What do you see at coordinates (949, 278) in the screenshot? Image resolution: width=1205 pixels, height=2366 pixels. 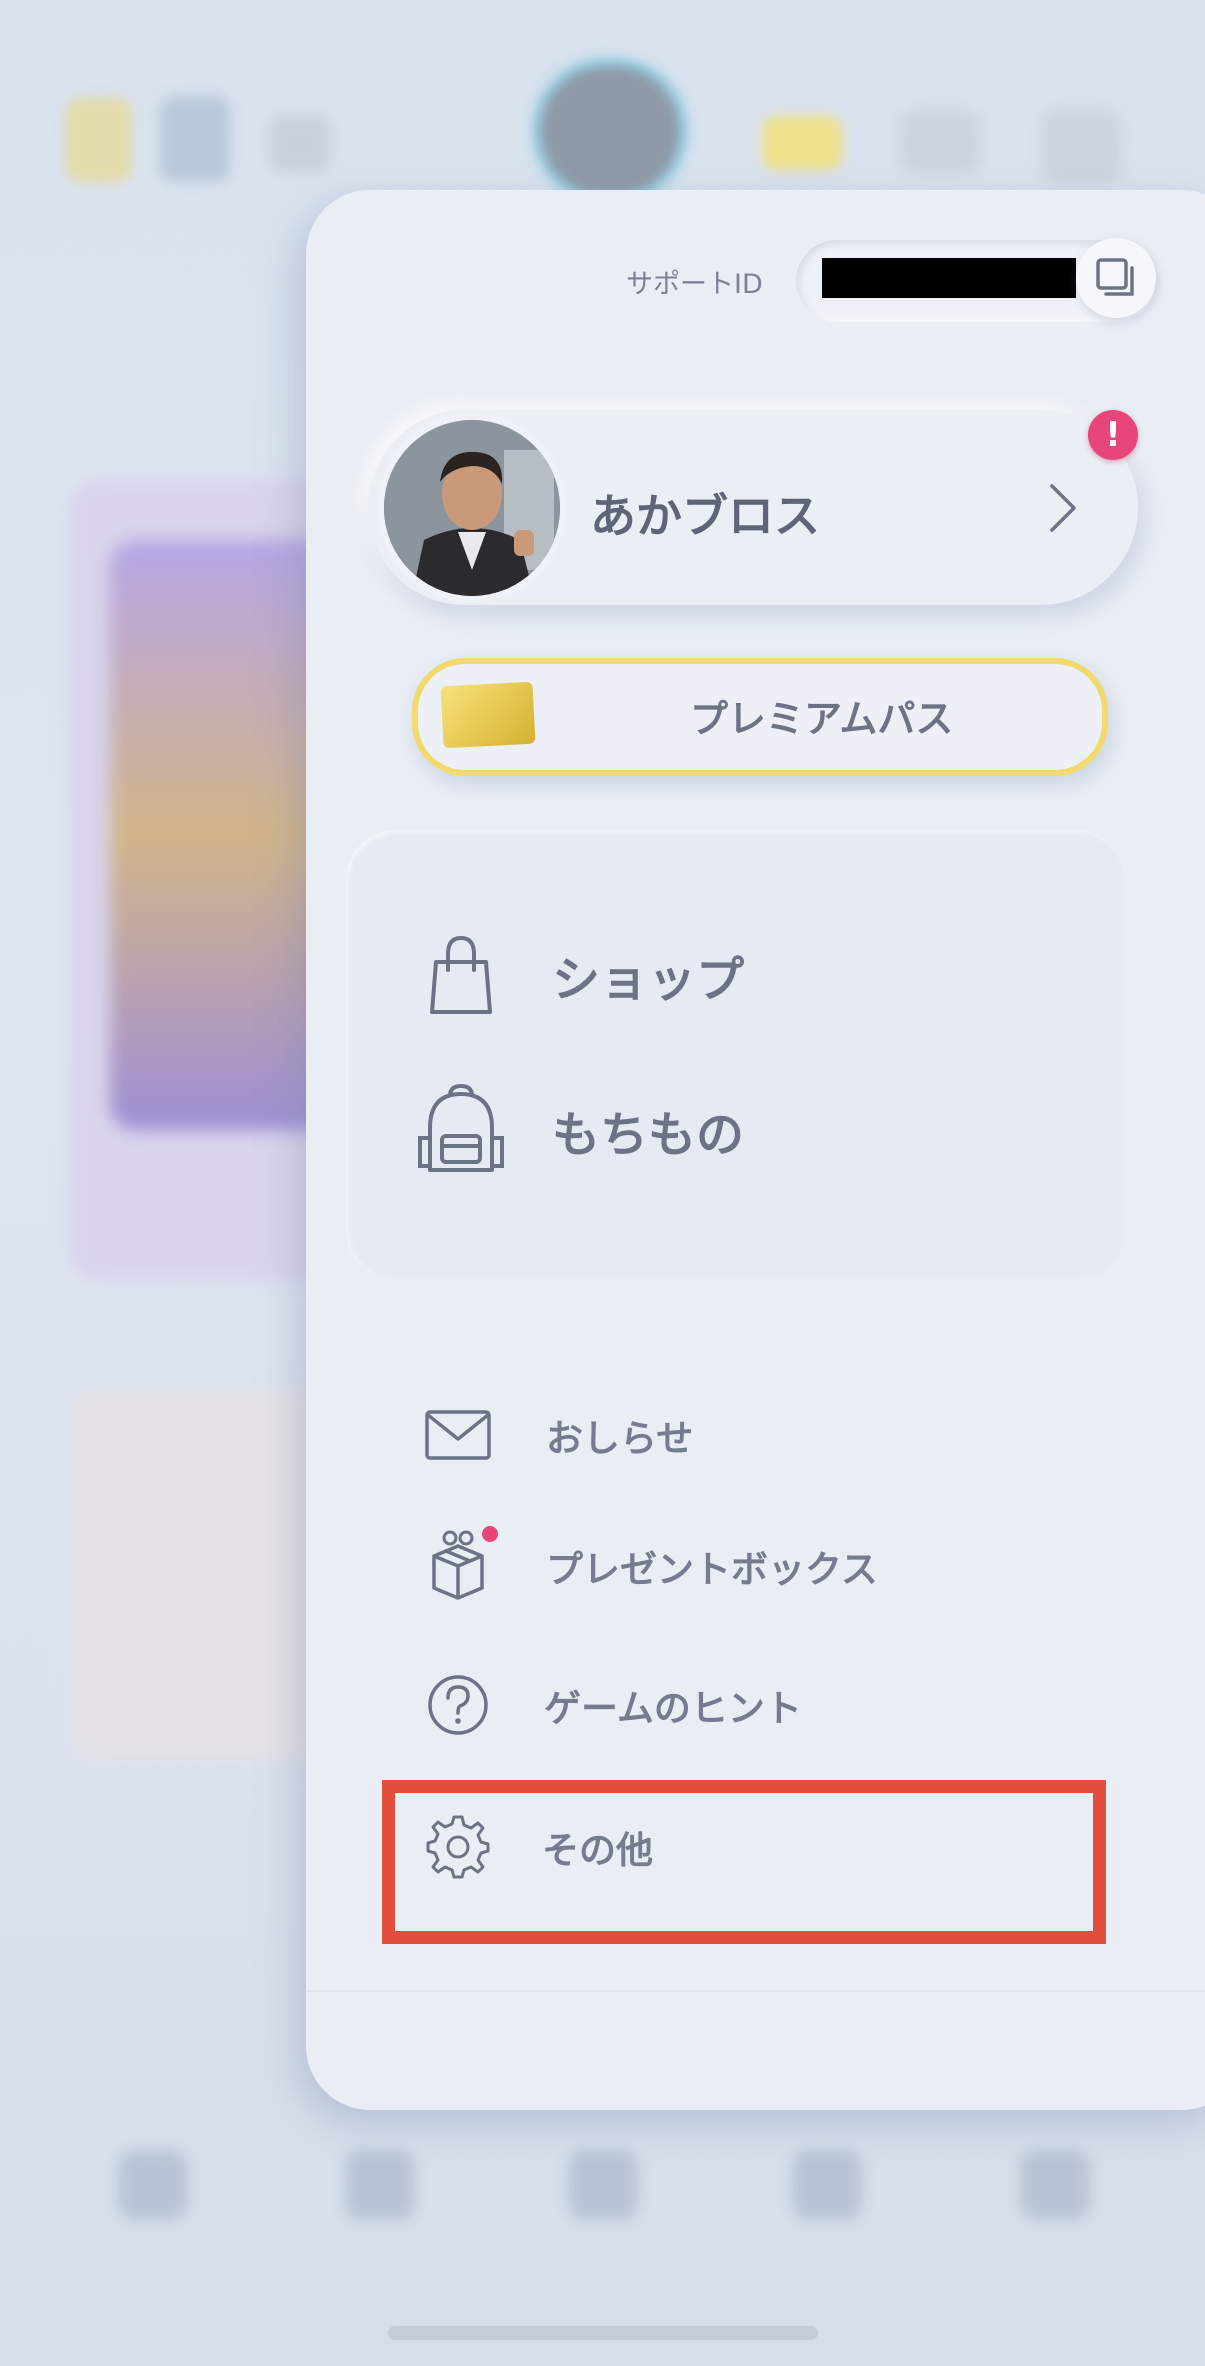 I see `support-id-redacted-value` at bounding box center [949, 278].